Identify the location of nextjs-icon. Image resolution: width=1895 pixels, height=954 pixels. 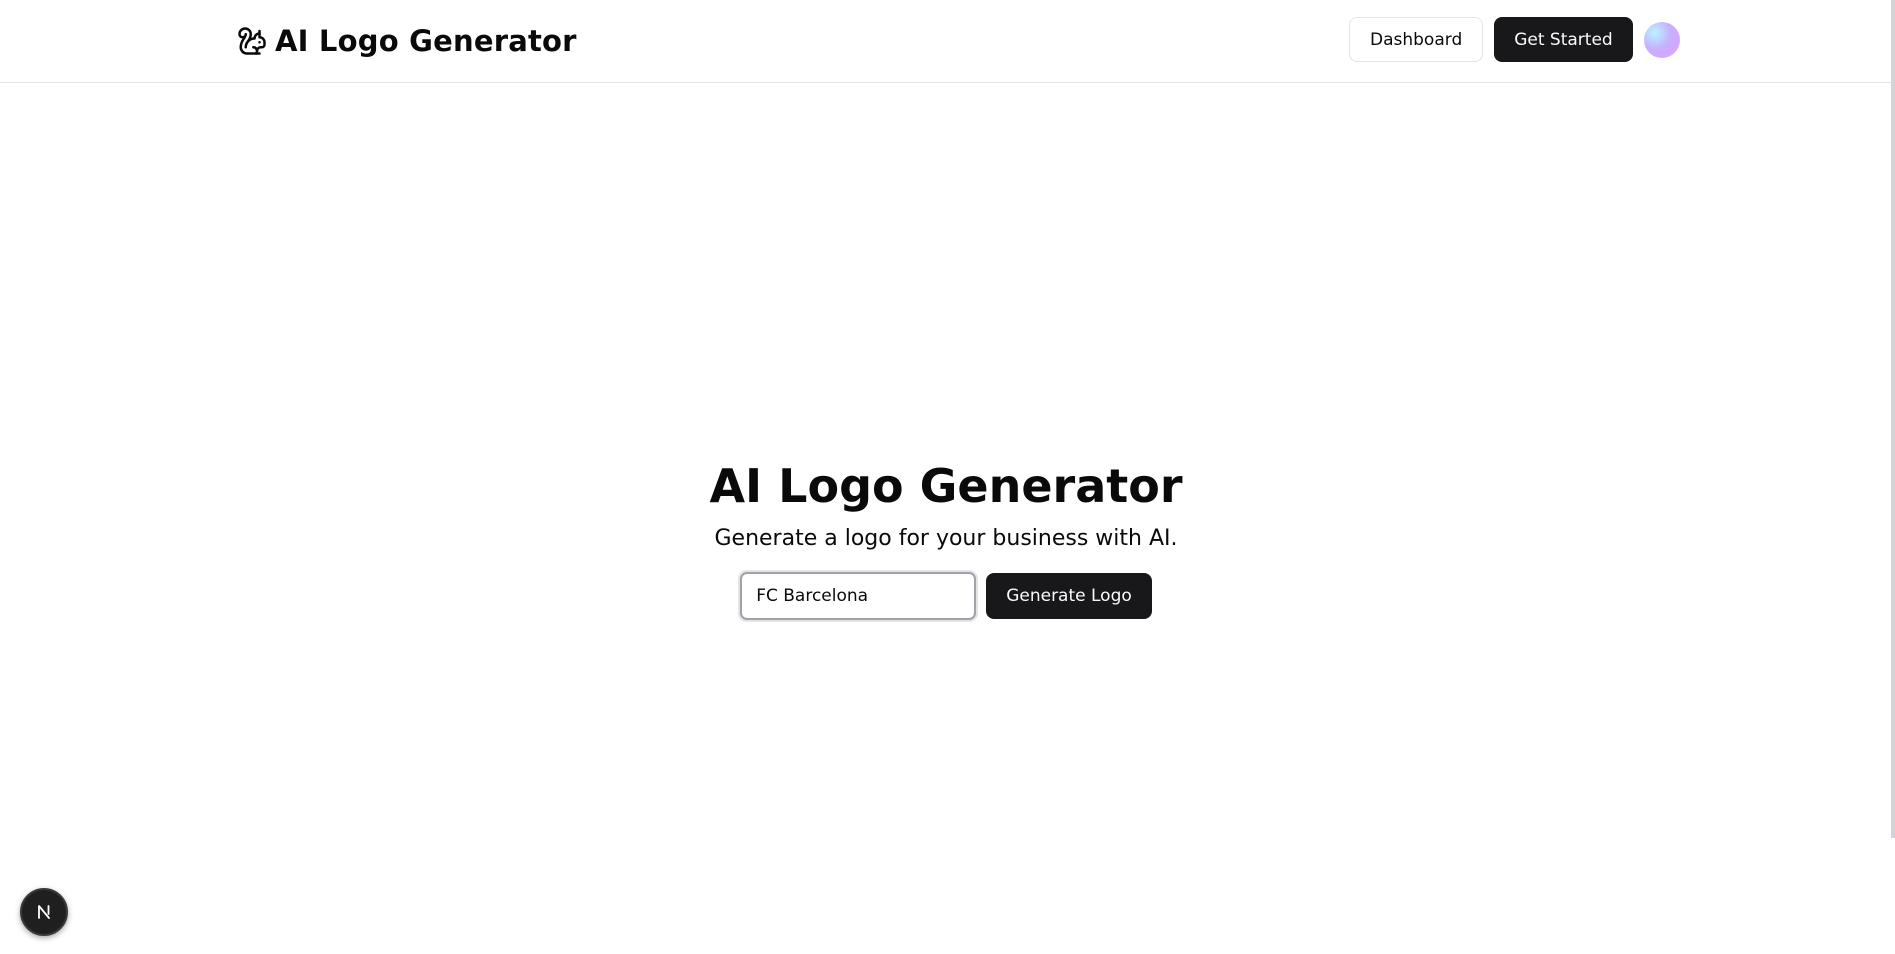
(44, 912).